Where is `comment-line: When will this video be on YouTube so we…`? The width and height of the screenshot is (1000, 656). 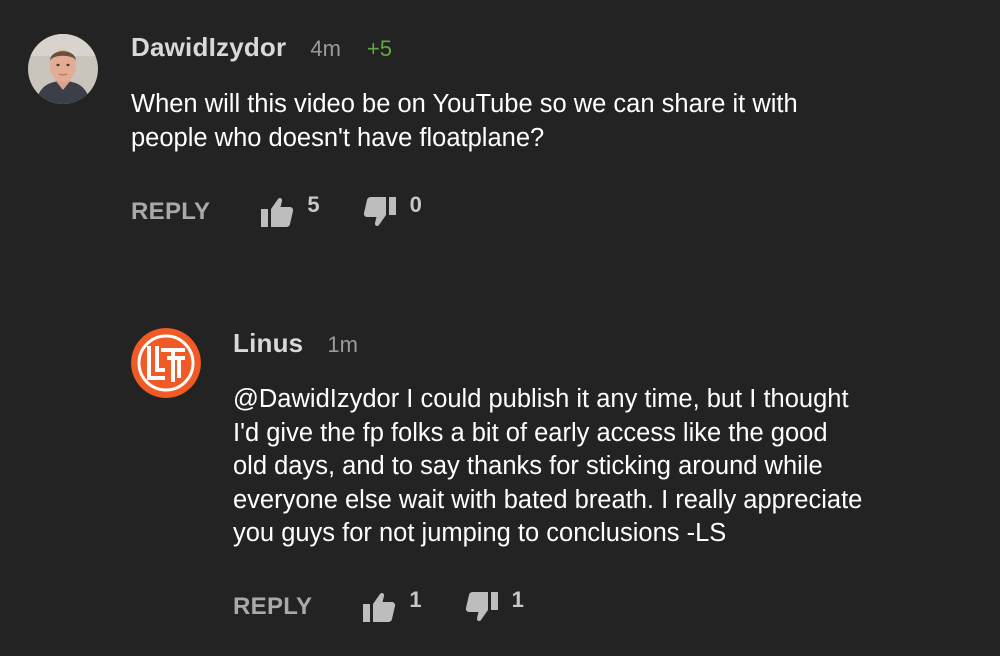 comment-line: When will this video be on YouTube so we… is located at coordinates (464, 104).